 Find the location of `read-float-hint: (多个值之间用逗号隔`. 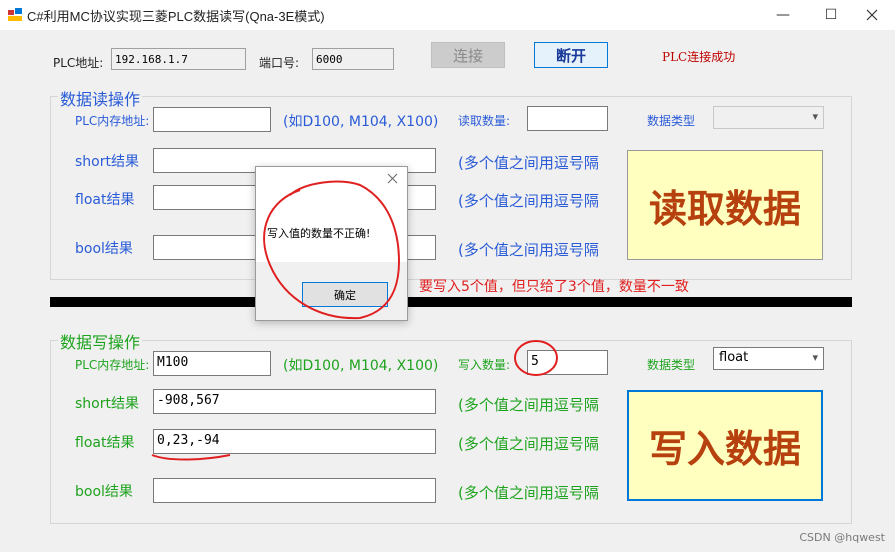

read-float-hint: (多个值之间用逗号隔 is located at coordinates (528, 201).